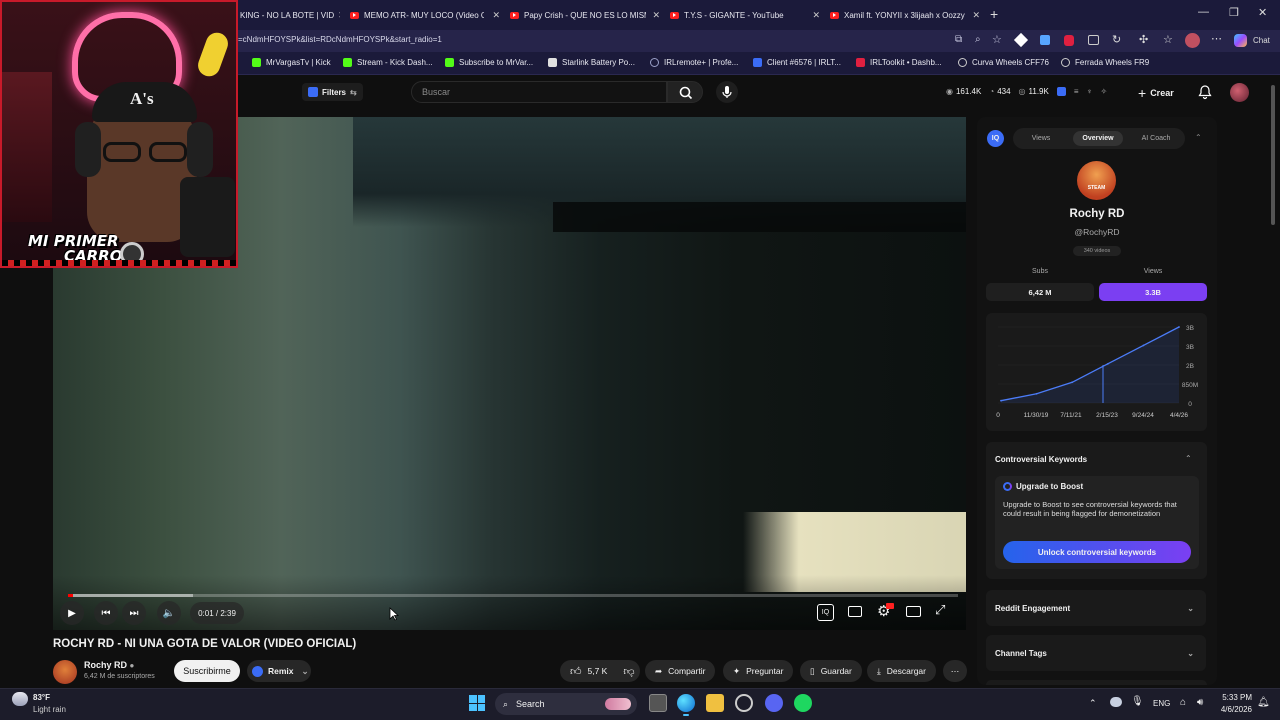 This screenshot has height=720, width=1280. What do you see at coordinates (290, 15) in the screenshot?
I see `browser-tab: KING - NO LA BOTE | VID✕` at bounding box center [290, 15].